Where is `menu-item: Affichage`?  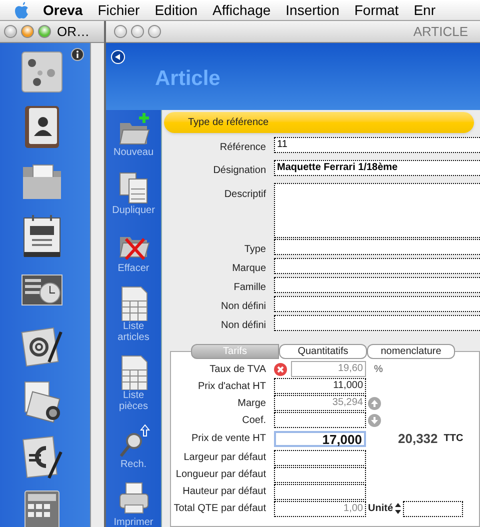 menu-item: Affichage is located at coordinates (241, 10).